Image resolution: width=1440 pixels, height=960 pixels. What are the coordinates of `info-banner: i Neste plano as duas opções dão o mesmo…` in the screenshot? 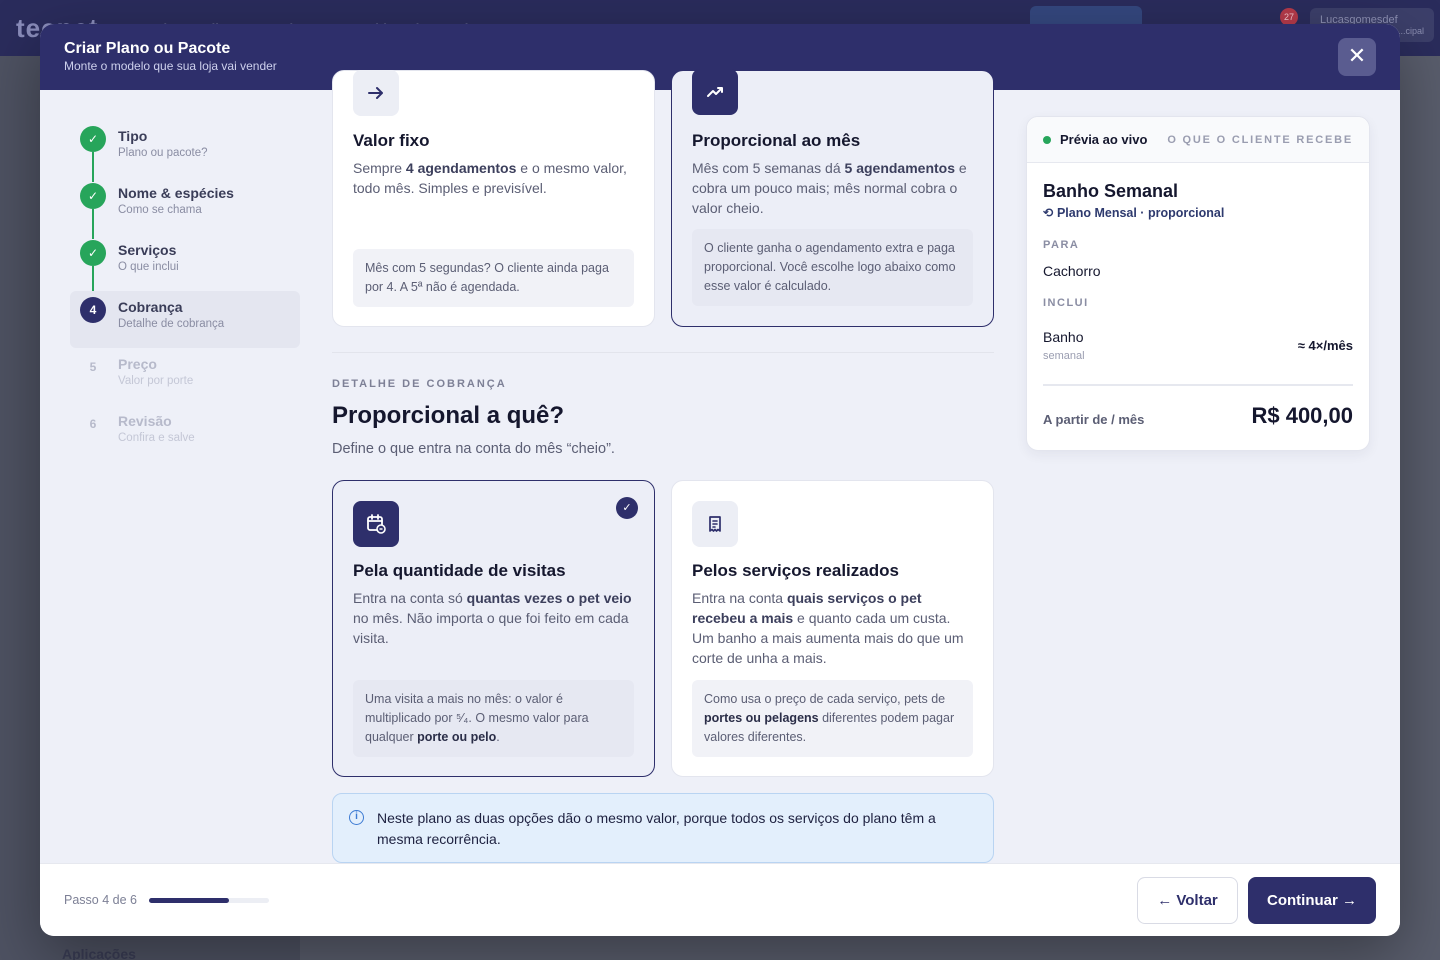 It's located at (663, 828).